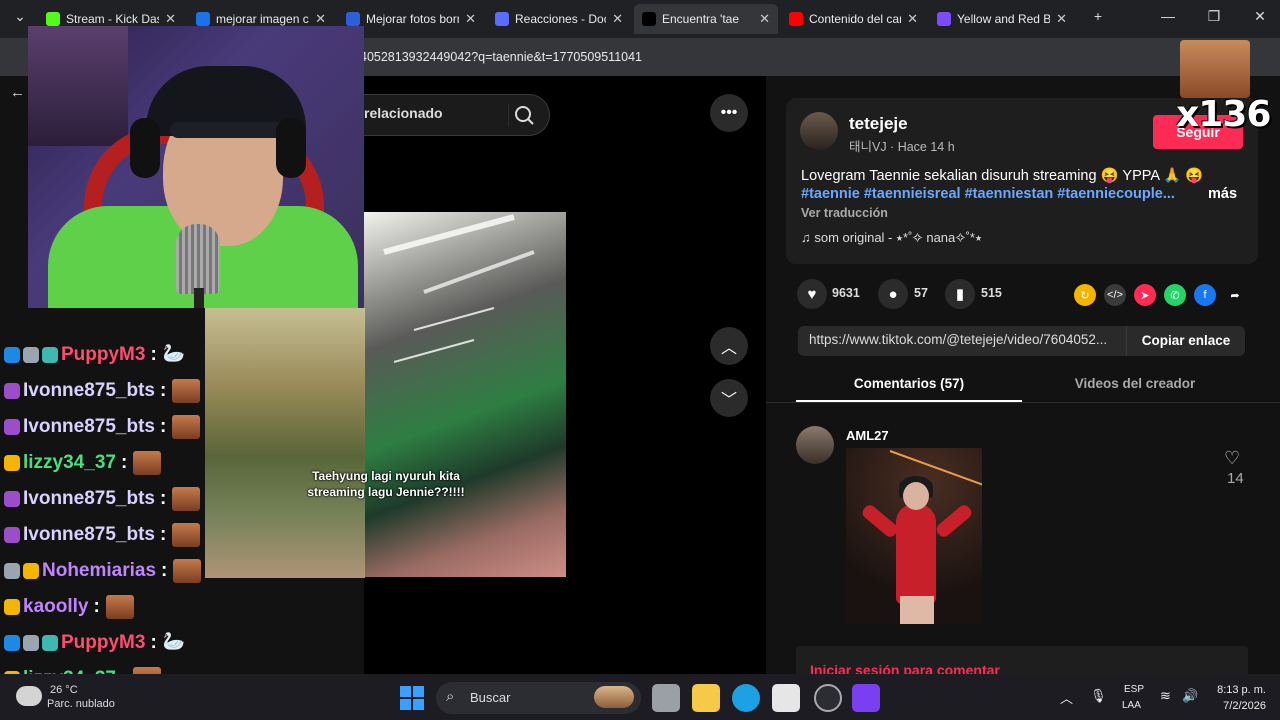 Image resolution: width=1280 pixels, height=720 pixels. What do you see at coordinates (828, 698) in the screenshot?
I see `app-icon` at bounding box center [828, 698].